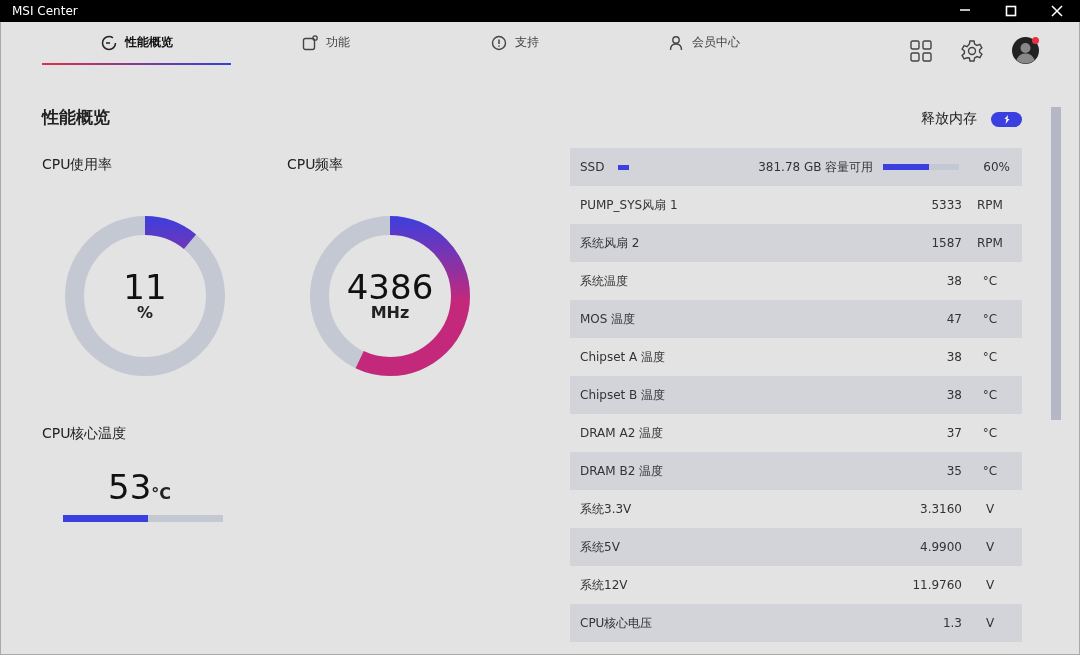 This screenshot has height=655, width=1080. Describe the element at coordinates (592, 167) in the screenshot. I see `sensor-name: SSD` at that location.